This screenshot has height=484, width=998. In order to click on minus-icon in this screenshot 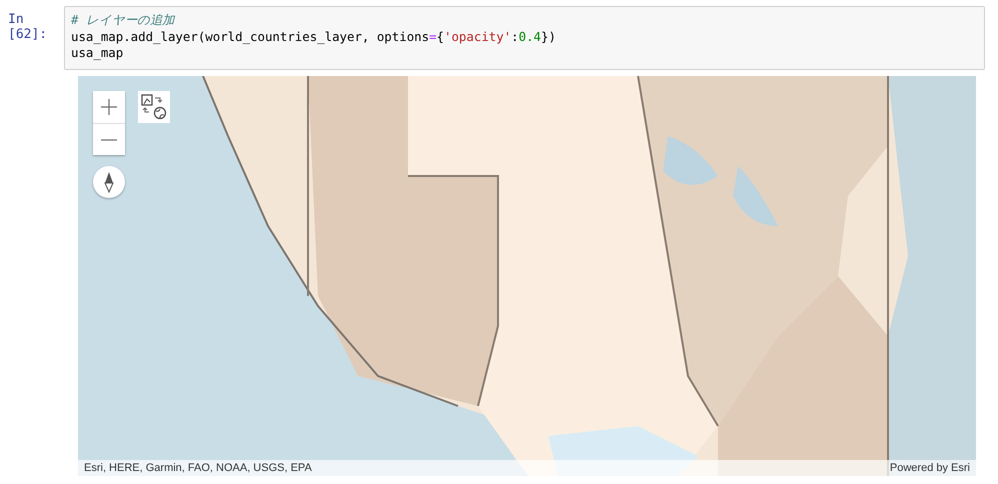, I will do `click(109, 139)`.